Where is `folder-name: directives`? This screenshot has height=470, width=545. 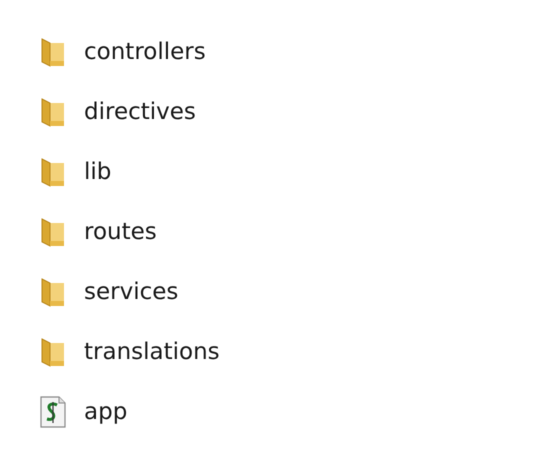 folder-name: directives is located at coordinates (140, 112).